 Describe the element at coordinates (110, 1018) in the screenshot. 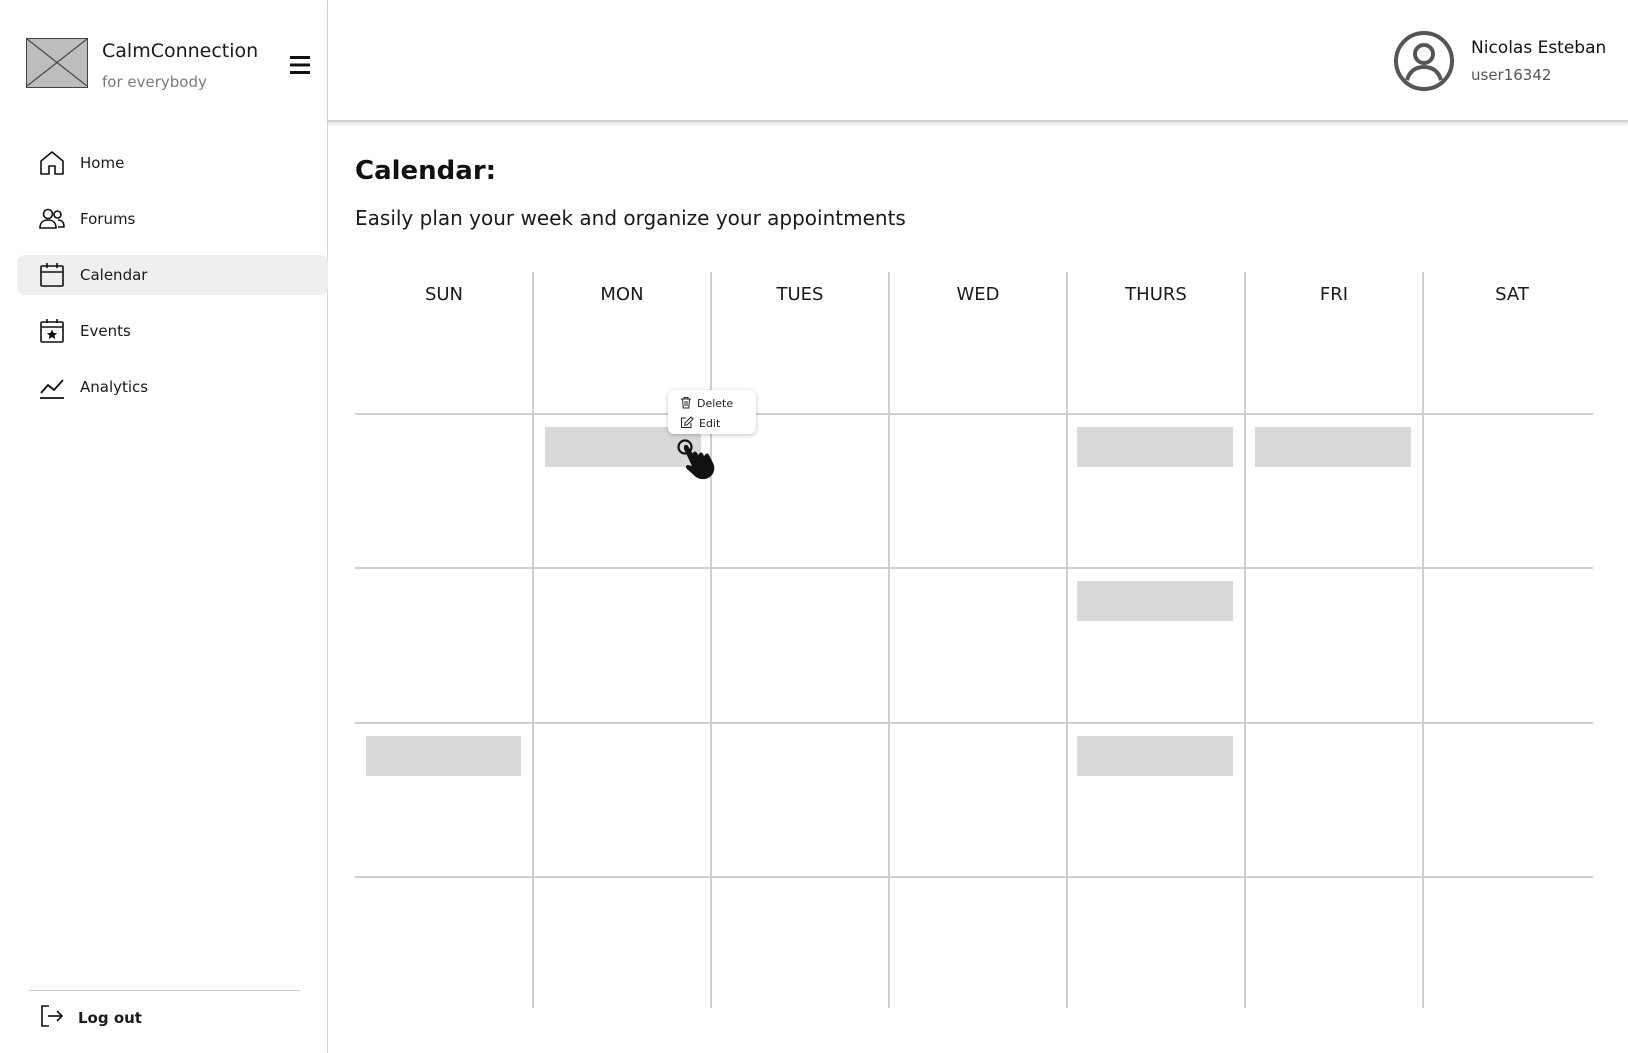

I see `logout-label: Log out` at that location.